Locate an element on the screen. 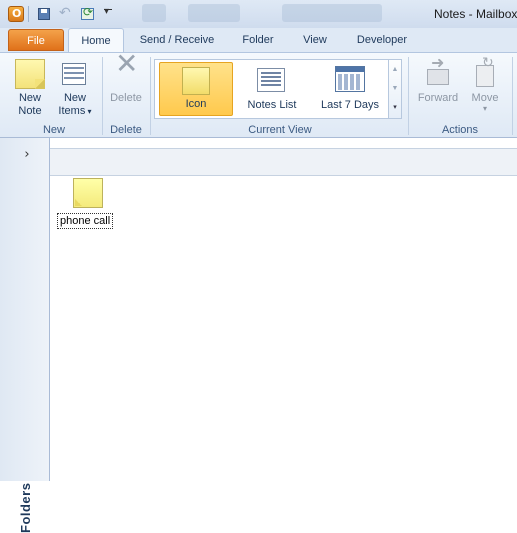  view-notes-list-label: Notes List is located at coordinates (272, 105).